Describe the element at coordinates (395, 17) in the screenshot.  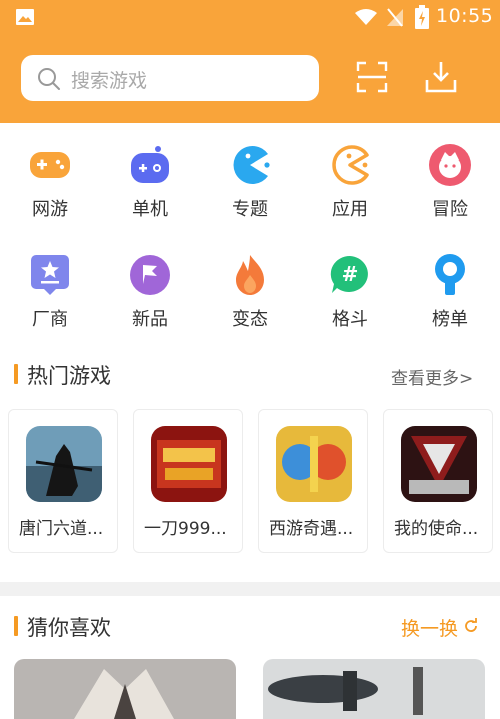
I see `no-signal-icon` at that location.